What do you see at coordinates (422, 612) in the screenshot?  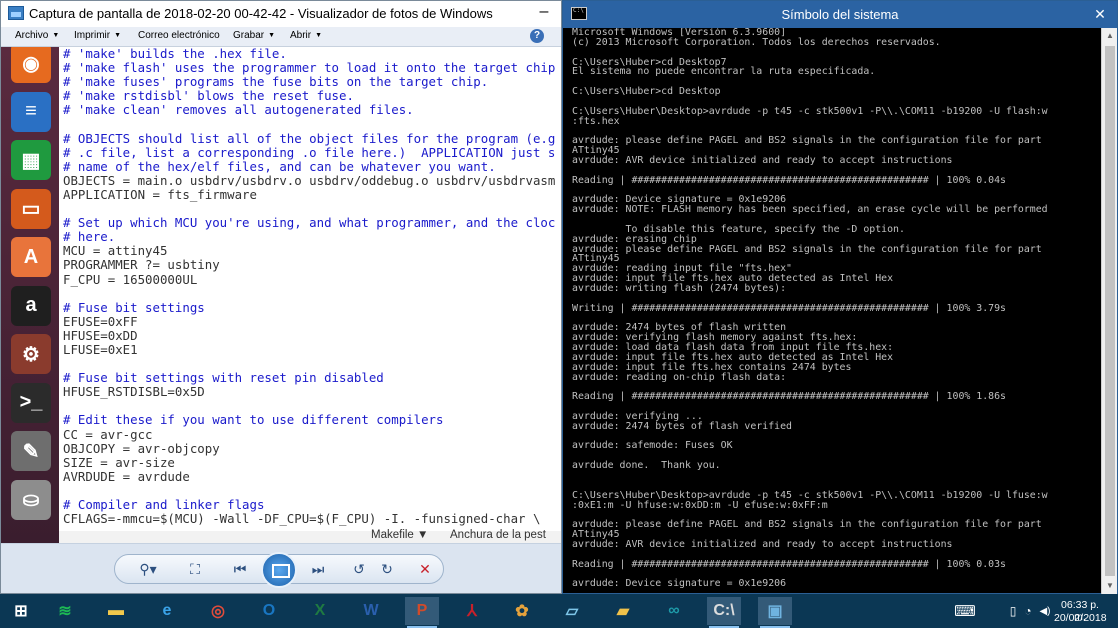 I see `powerpoint-icon: P` at bounding box center [422, 612].